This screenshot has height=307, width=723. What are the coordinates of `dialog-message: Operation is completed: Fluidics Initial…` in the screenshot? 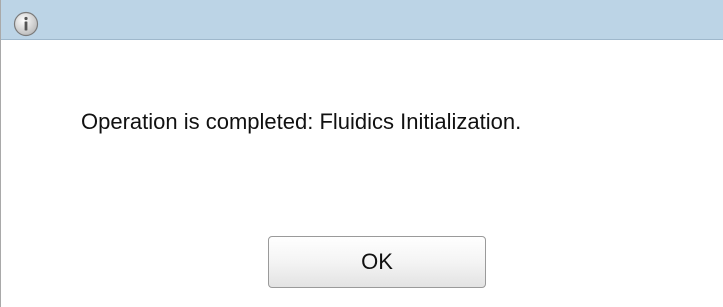 It's located at (301, 121).